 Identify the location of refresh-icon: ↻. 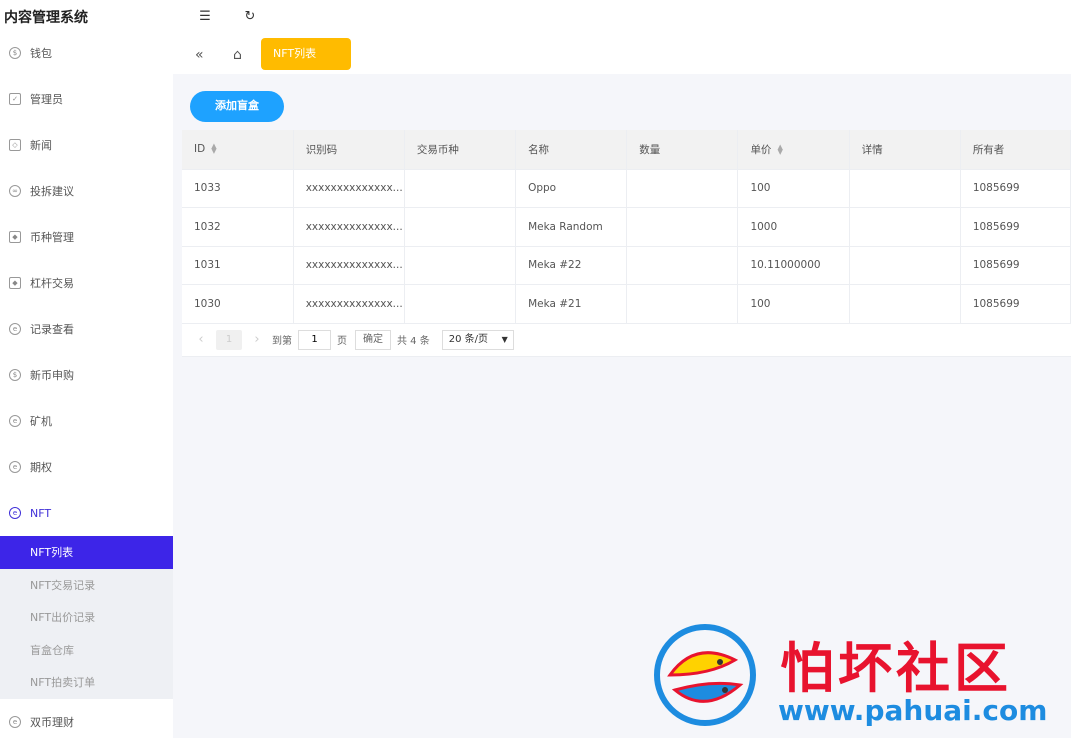
(250, 17).